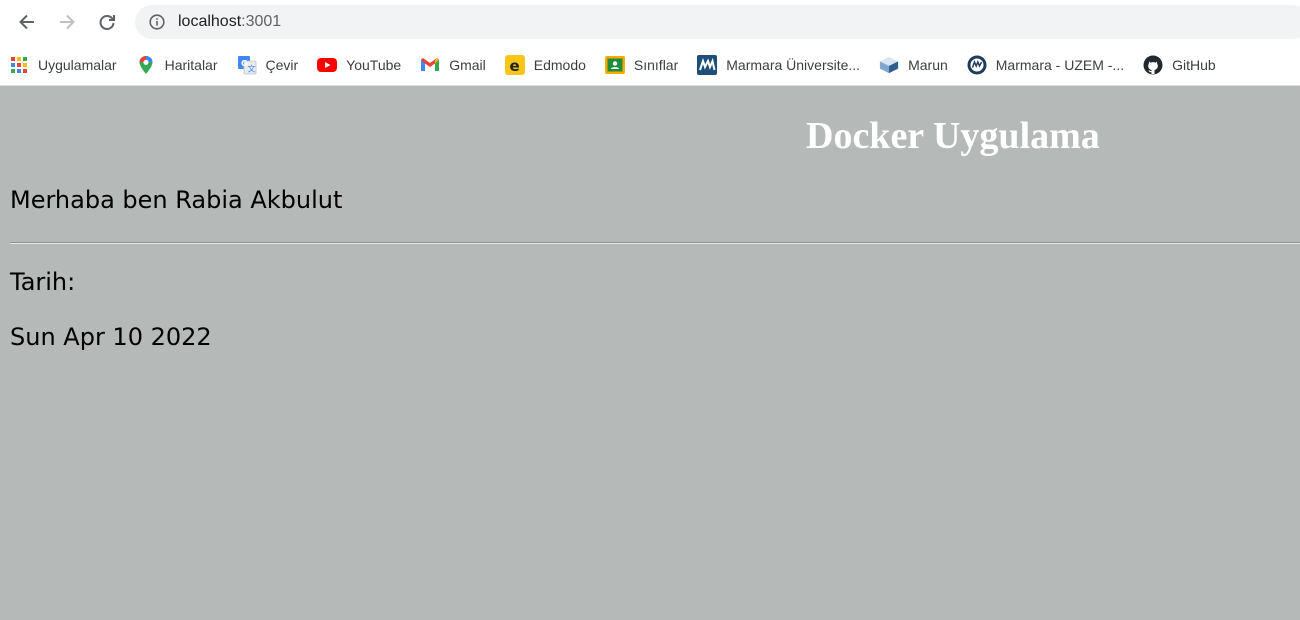  Describe the element at coordinates (655, 243) in the screenshot. I see `horizontal-rule` at that location.